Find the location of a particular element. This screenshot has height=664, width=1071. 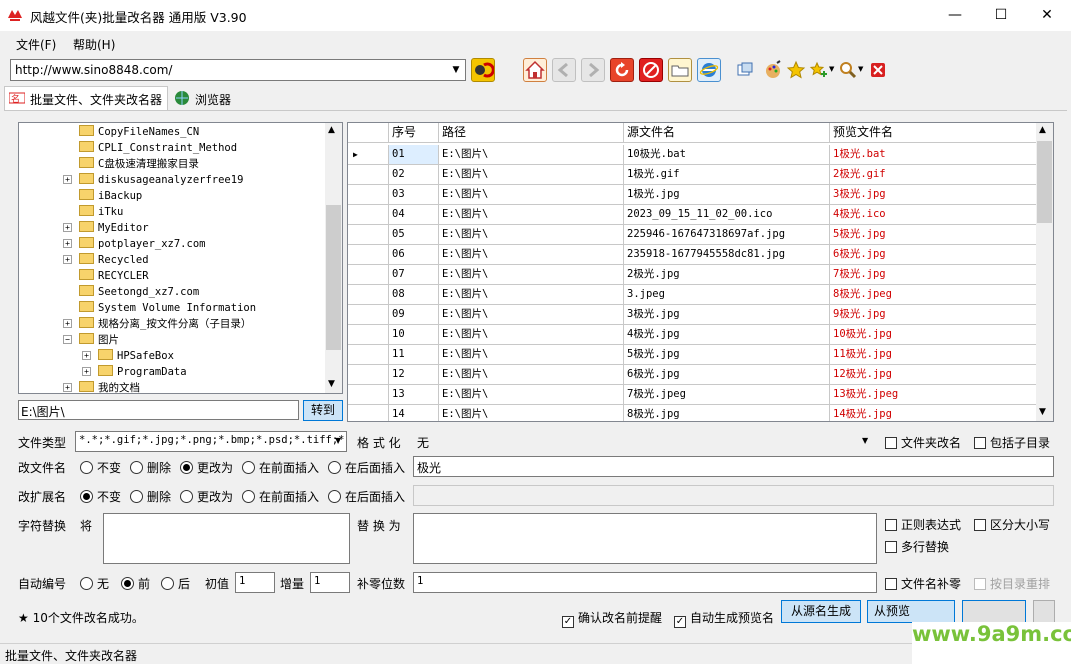

tree-item: − 图片 is located at coordinates (91, 340).